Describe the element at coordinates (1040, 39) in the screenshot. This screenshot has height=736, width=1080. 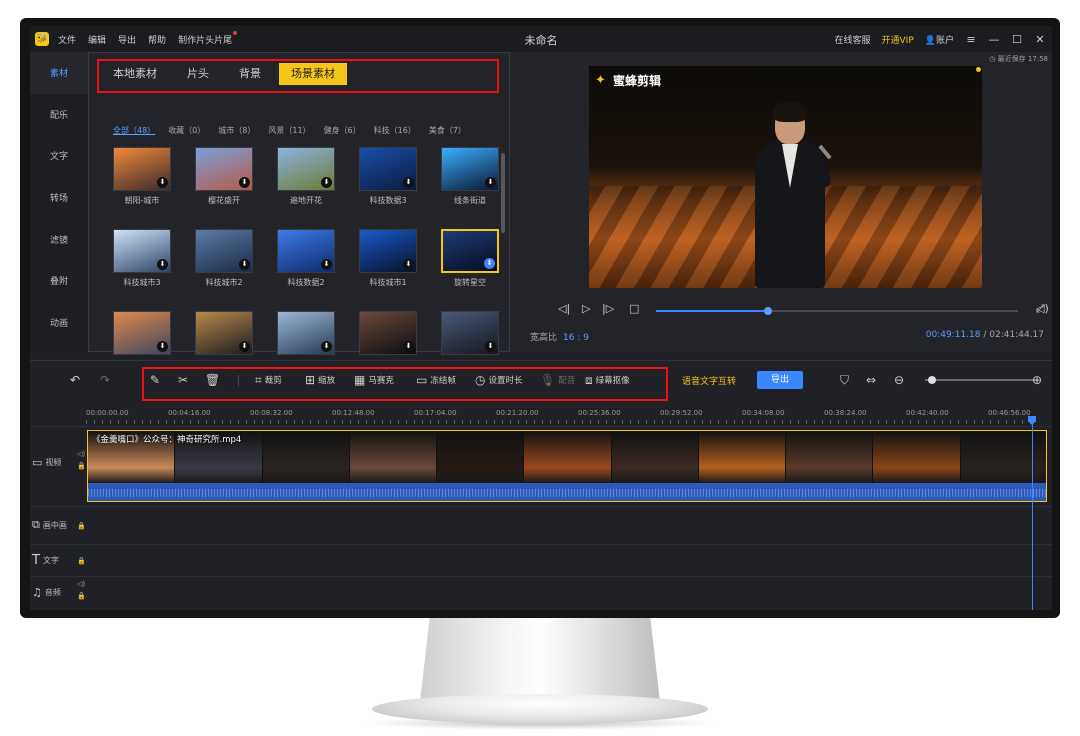
I see `close-icon: ✕` at that location.